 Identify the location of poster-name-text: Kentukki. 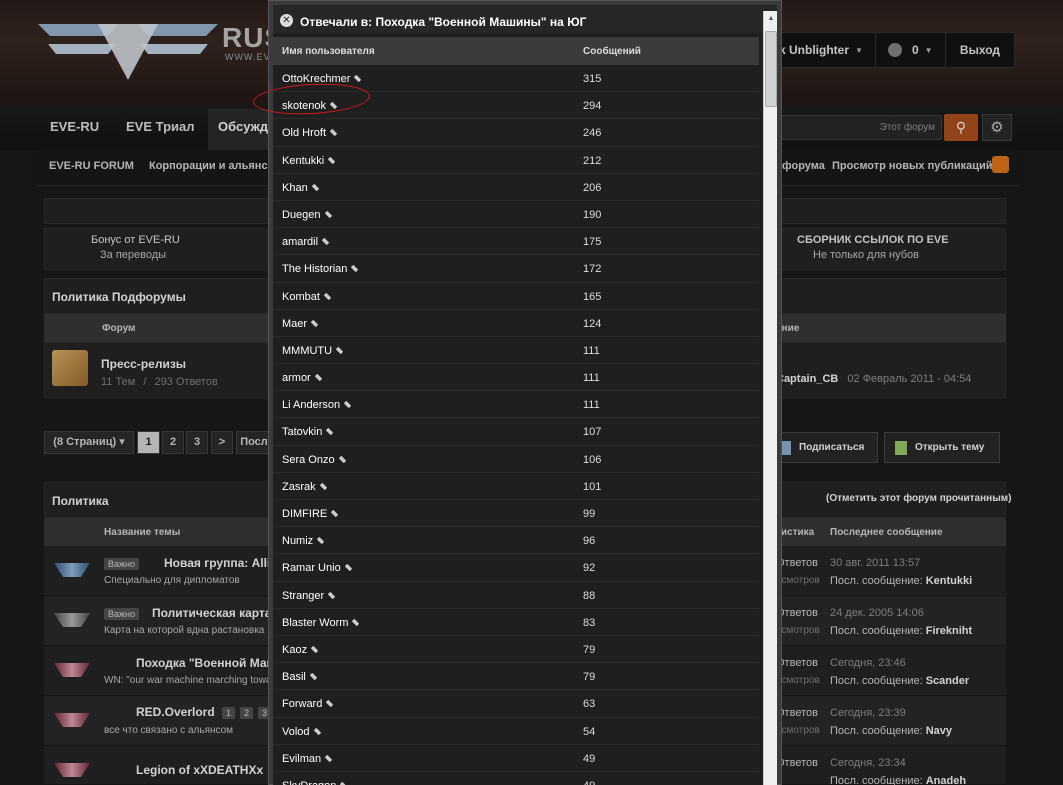
(303, 161).